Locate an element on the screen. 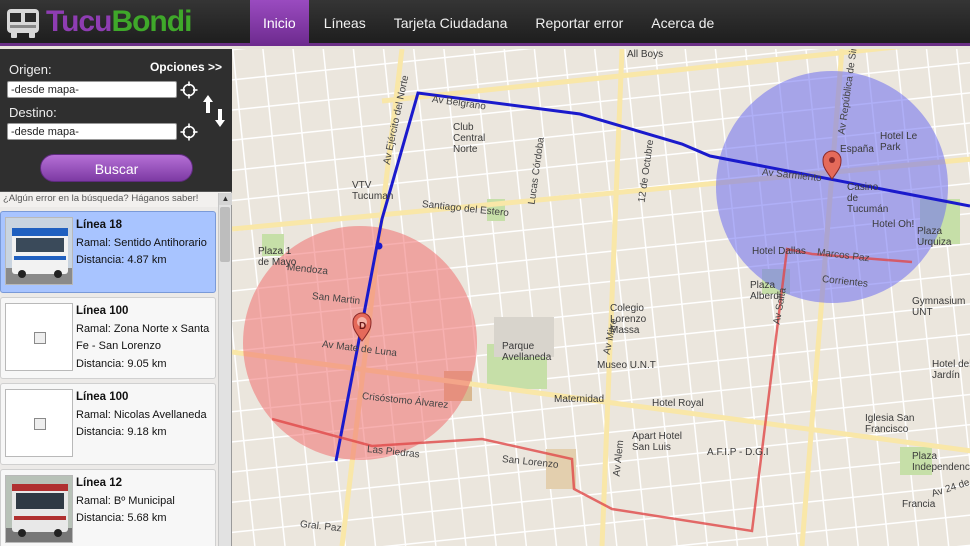  scrollbar-thumb is located at coordinates (225, 234).